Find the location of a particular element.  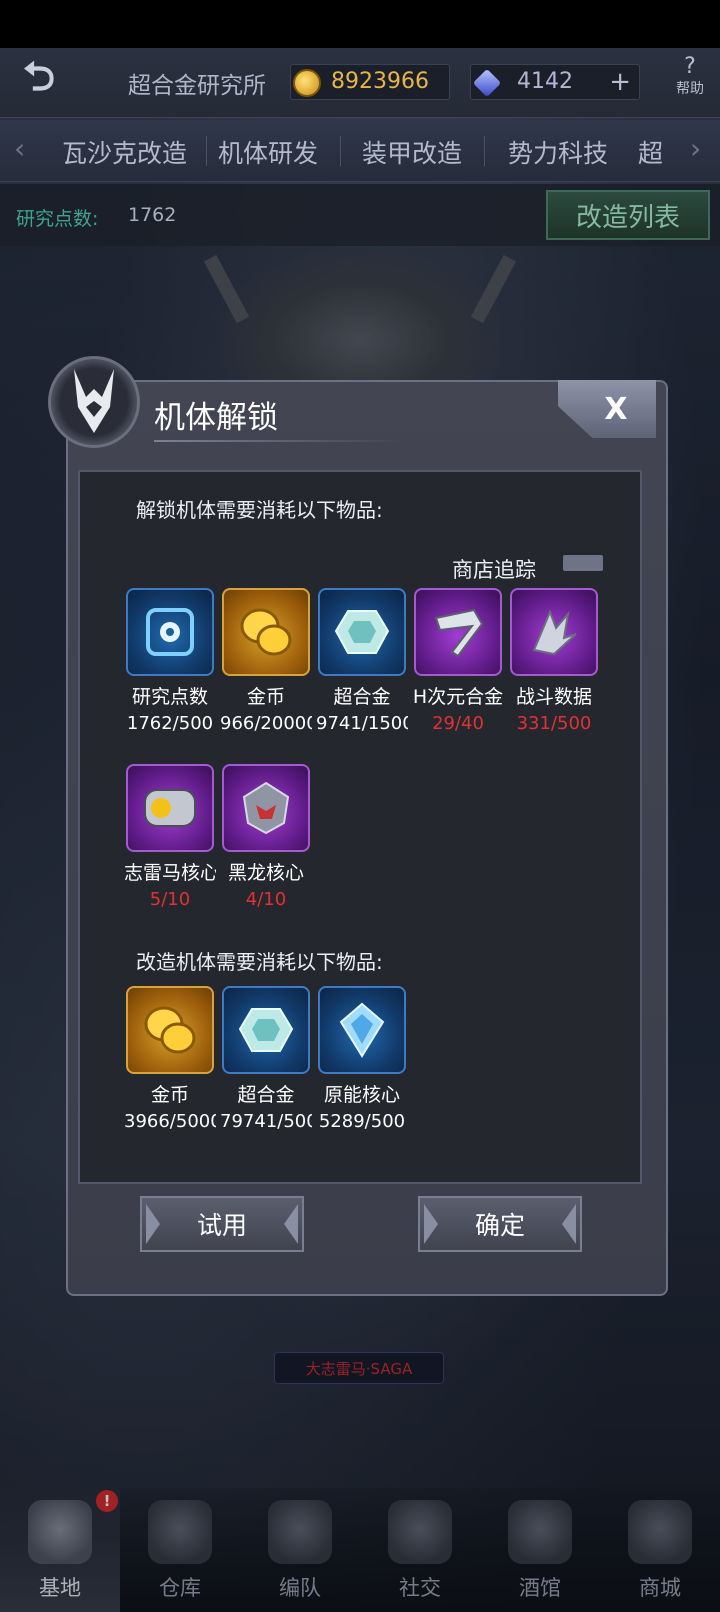

cost-item-zhileima-core: 志雷马核心 5/10 is located at coordinates (170, 837).